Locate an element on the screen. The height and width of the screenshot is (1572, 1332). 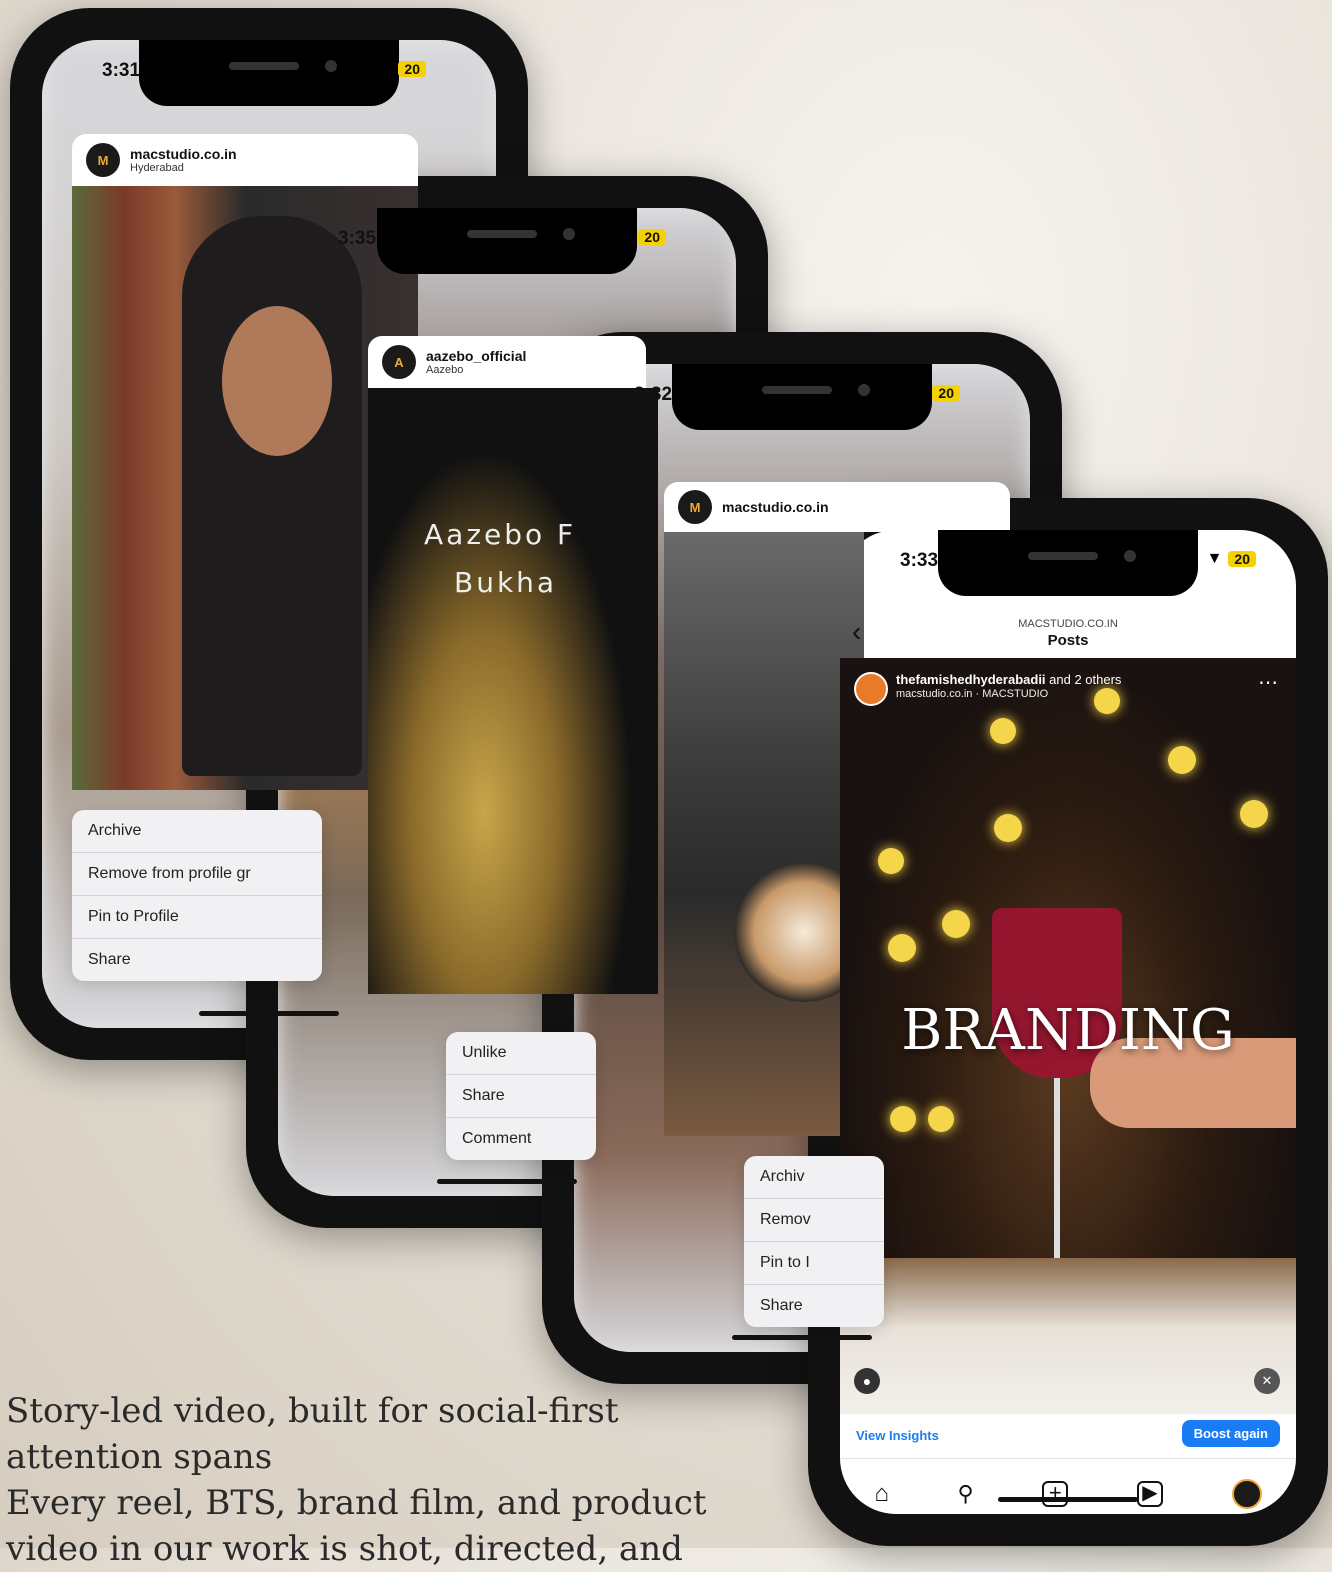
status-time: 3:31 is located at coordinates (121, 70).